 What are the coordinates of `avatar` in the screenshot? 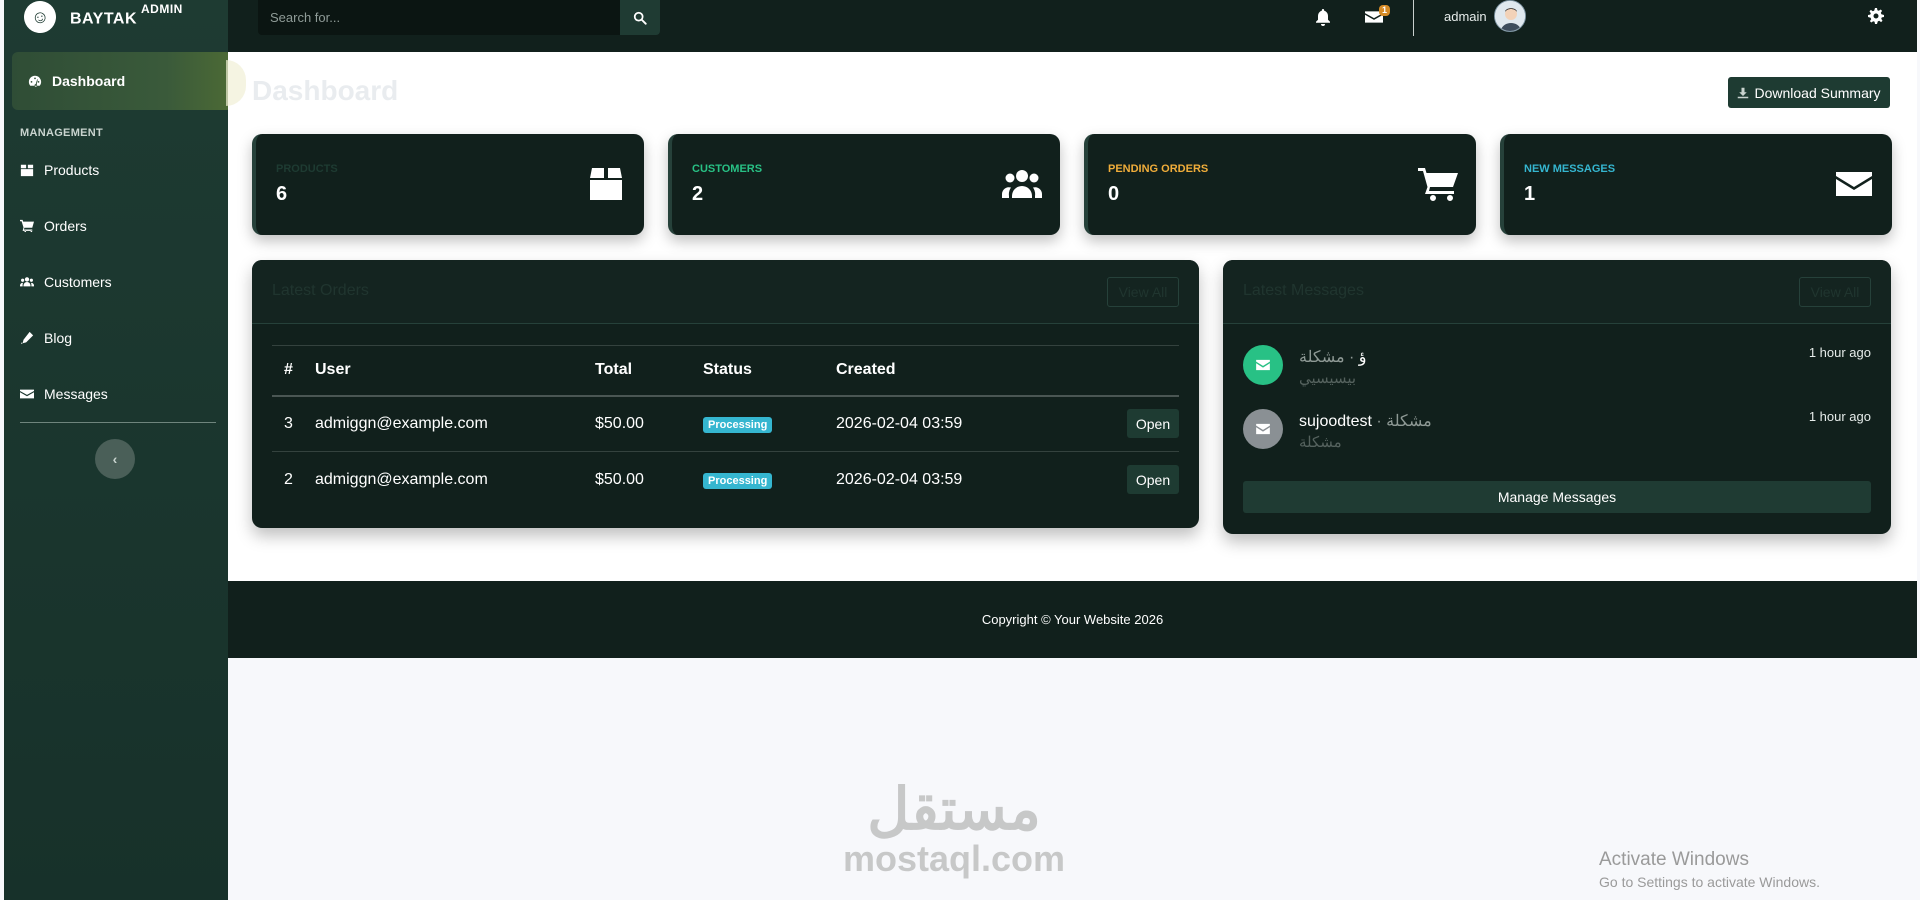 It's located at (1510, 16).